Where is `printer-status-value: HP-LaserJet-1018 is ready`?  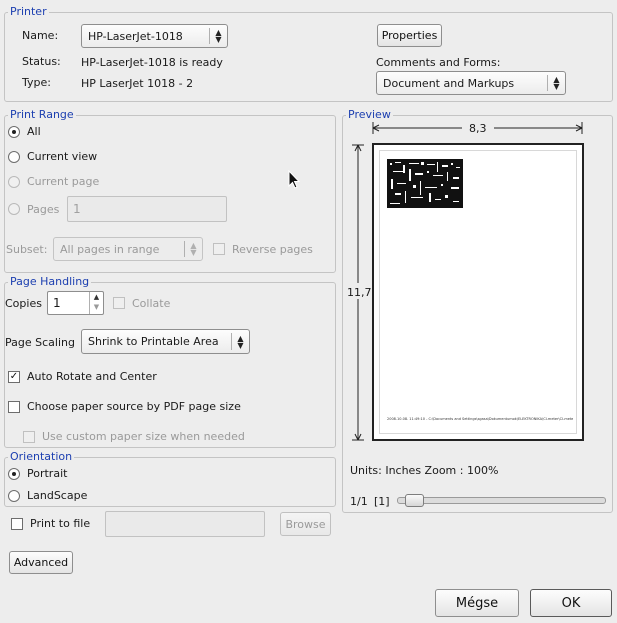 printer-status-value: HP-LaserJet-1018 is ready is located at coordinates (152, 62).